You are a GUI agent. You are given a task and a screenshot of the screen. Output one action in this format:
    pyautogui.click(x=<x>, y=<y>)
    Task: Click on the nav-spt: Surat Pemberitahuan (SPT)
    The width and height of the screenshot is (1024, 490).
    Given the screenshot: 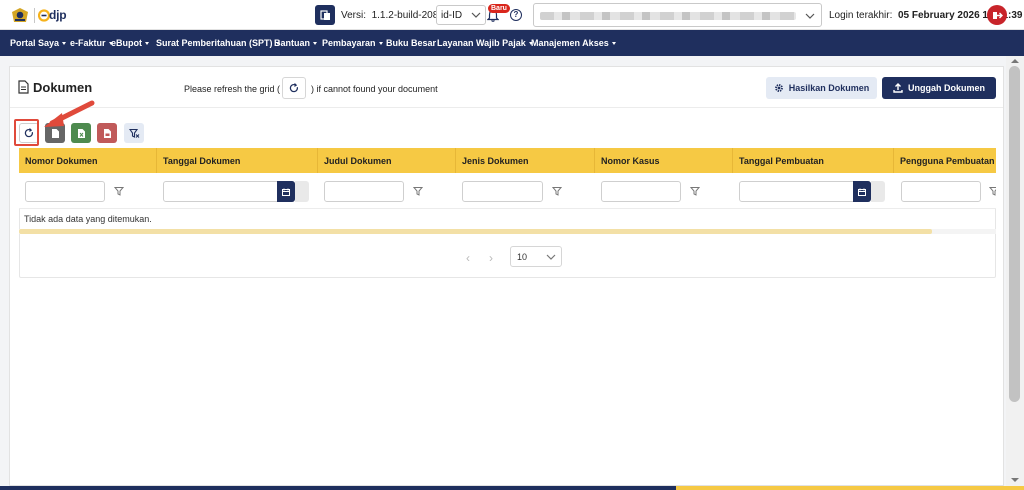 What is the action you would take?
    pyautogui.click(x=218, y=43)
    